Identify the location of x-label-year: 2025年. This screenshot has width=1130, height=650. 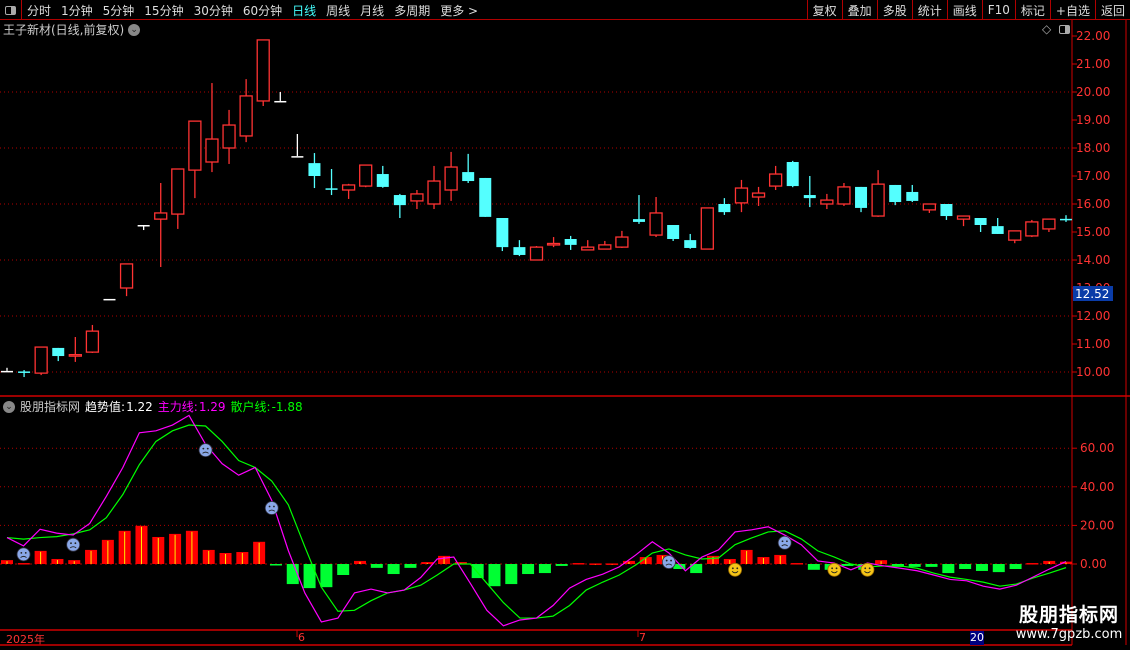
(25, 639).